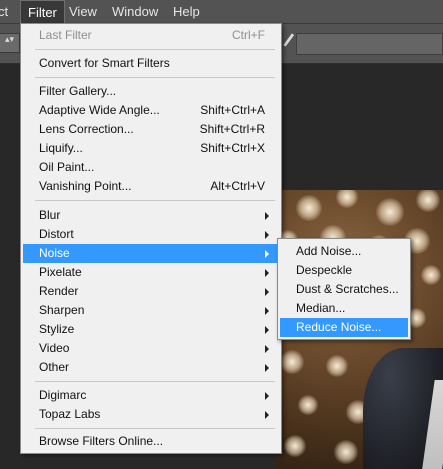 The width and height of the screenshot is (443, 469). Describe the element at coordinates (151, 348) in the screenshot. I see `menu-item-video: Video` at that location.